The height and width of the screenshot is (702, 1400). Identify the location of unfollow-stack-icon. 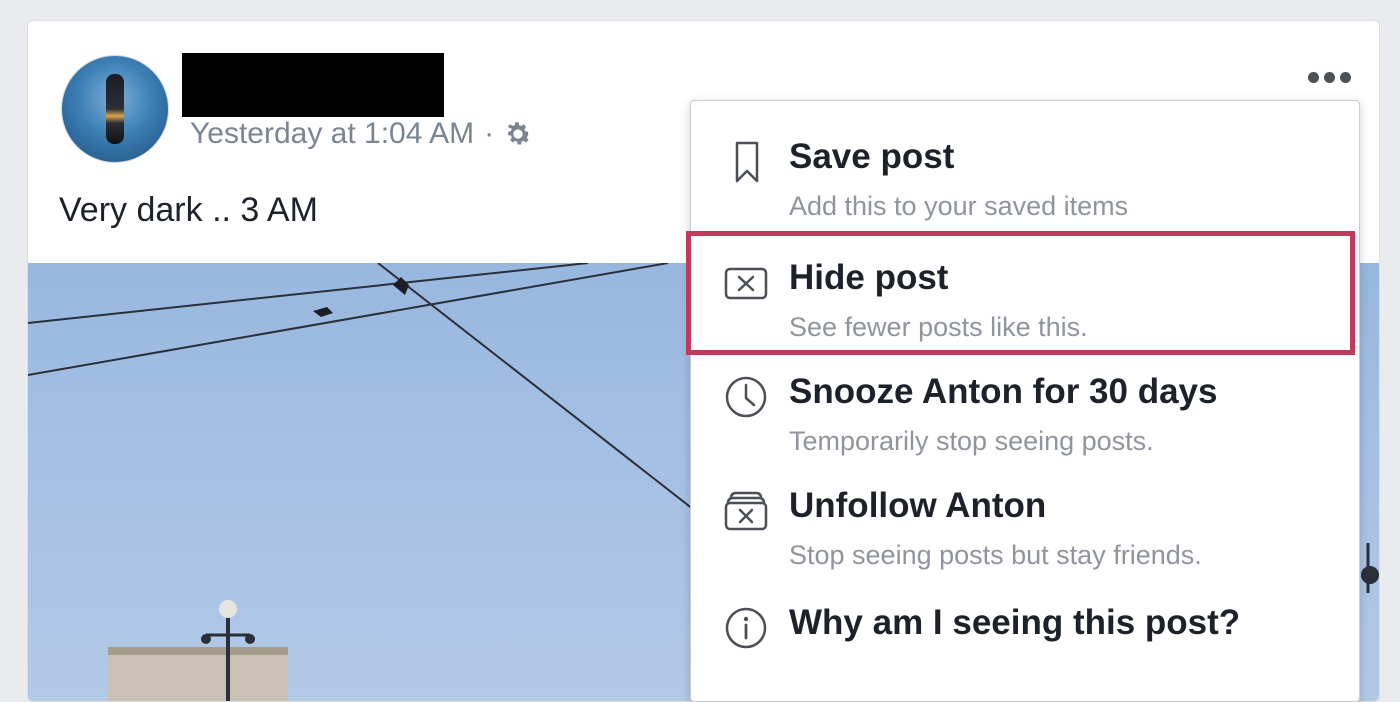
(746, 511).